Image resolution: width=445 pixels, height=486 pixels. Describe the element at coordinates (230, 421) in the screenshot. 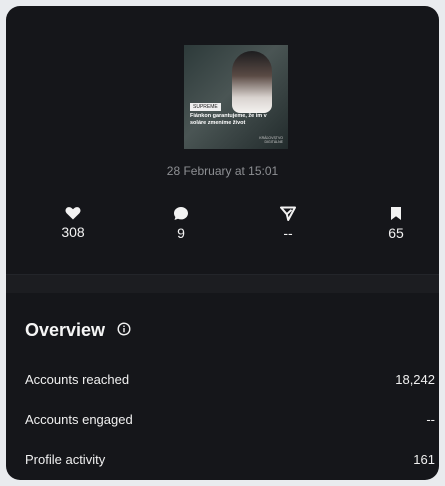

I see `accounts-engaged-row: Accounts engaged --` at that location.